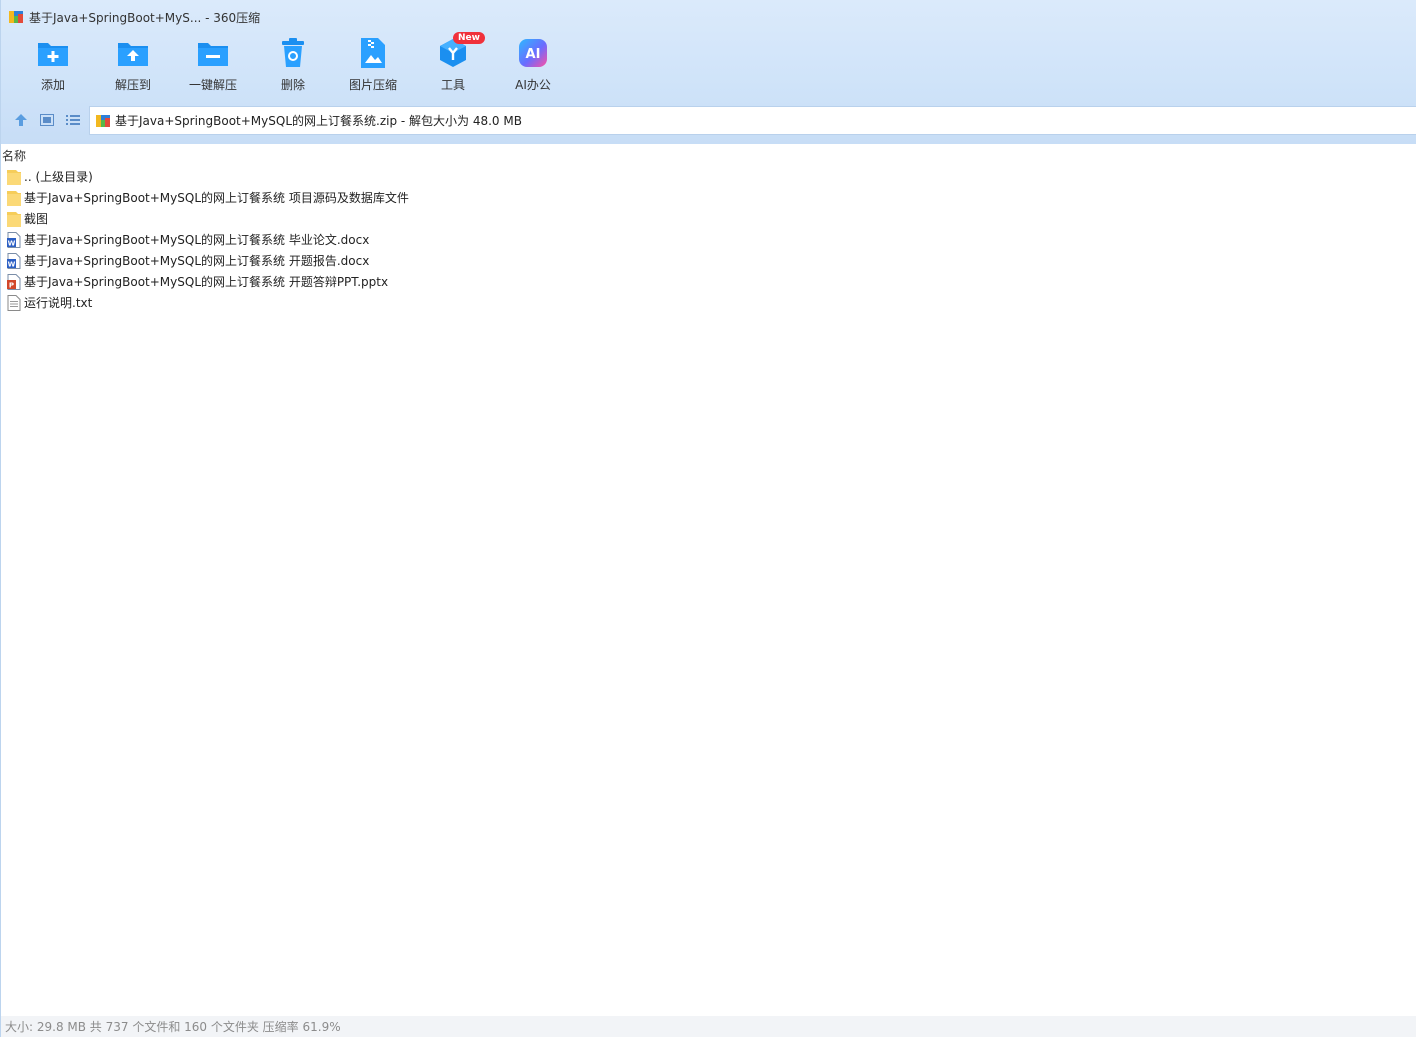  I want to click on toolbar: 添加 解压到 一键解压 删除 图片压缩 工具 AI AI办公, so click(287, 67).